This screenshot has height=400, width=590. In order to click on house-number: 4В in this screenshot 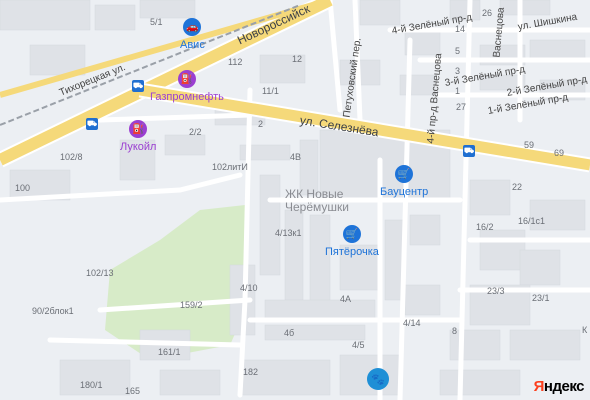, I will do `click(296, 157)`.